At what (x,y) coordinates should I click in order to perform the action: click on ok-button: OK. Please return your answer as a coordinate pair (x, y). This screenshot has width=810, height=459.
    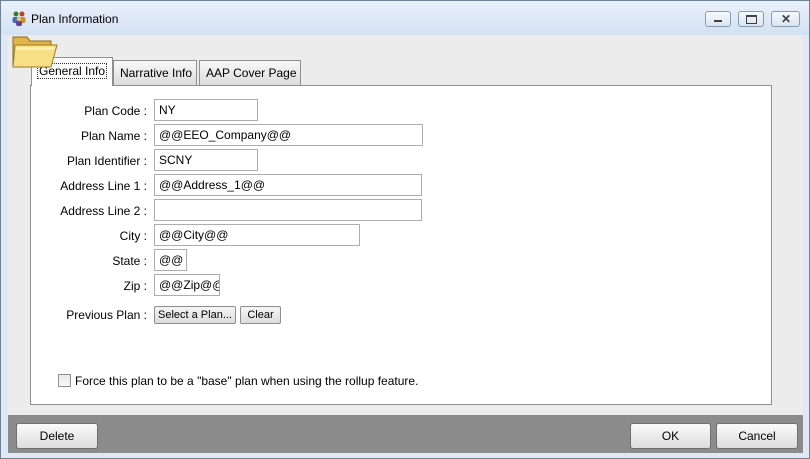
    Looking at the image, I should click on (670, 436).